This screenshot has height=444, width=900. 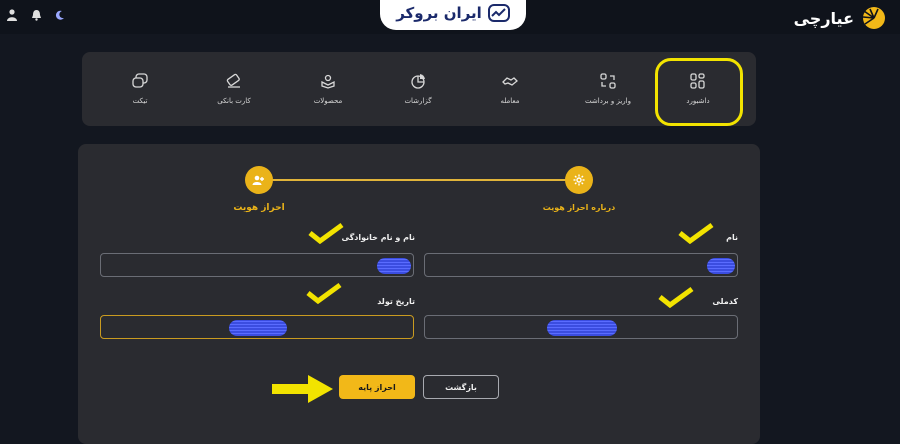 I want to click on chat-icon, so click(x=140, y=80).